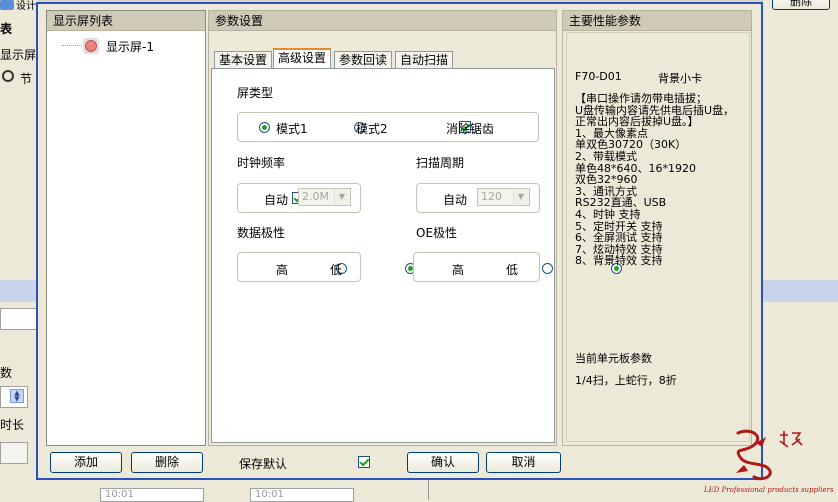  What do you see at coordinates (292, 129) in the screenshot?
I see `mode1-label: 模式1` at bounding box center [292, 129].